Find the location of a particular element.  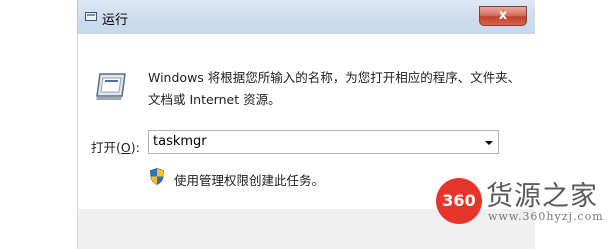

run-app-icon is located at coordinates (91, 16).